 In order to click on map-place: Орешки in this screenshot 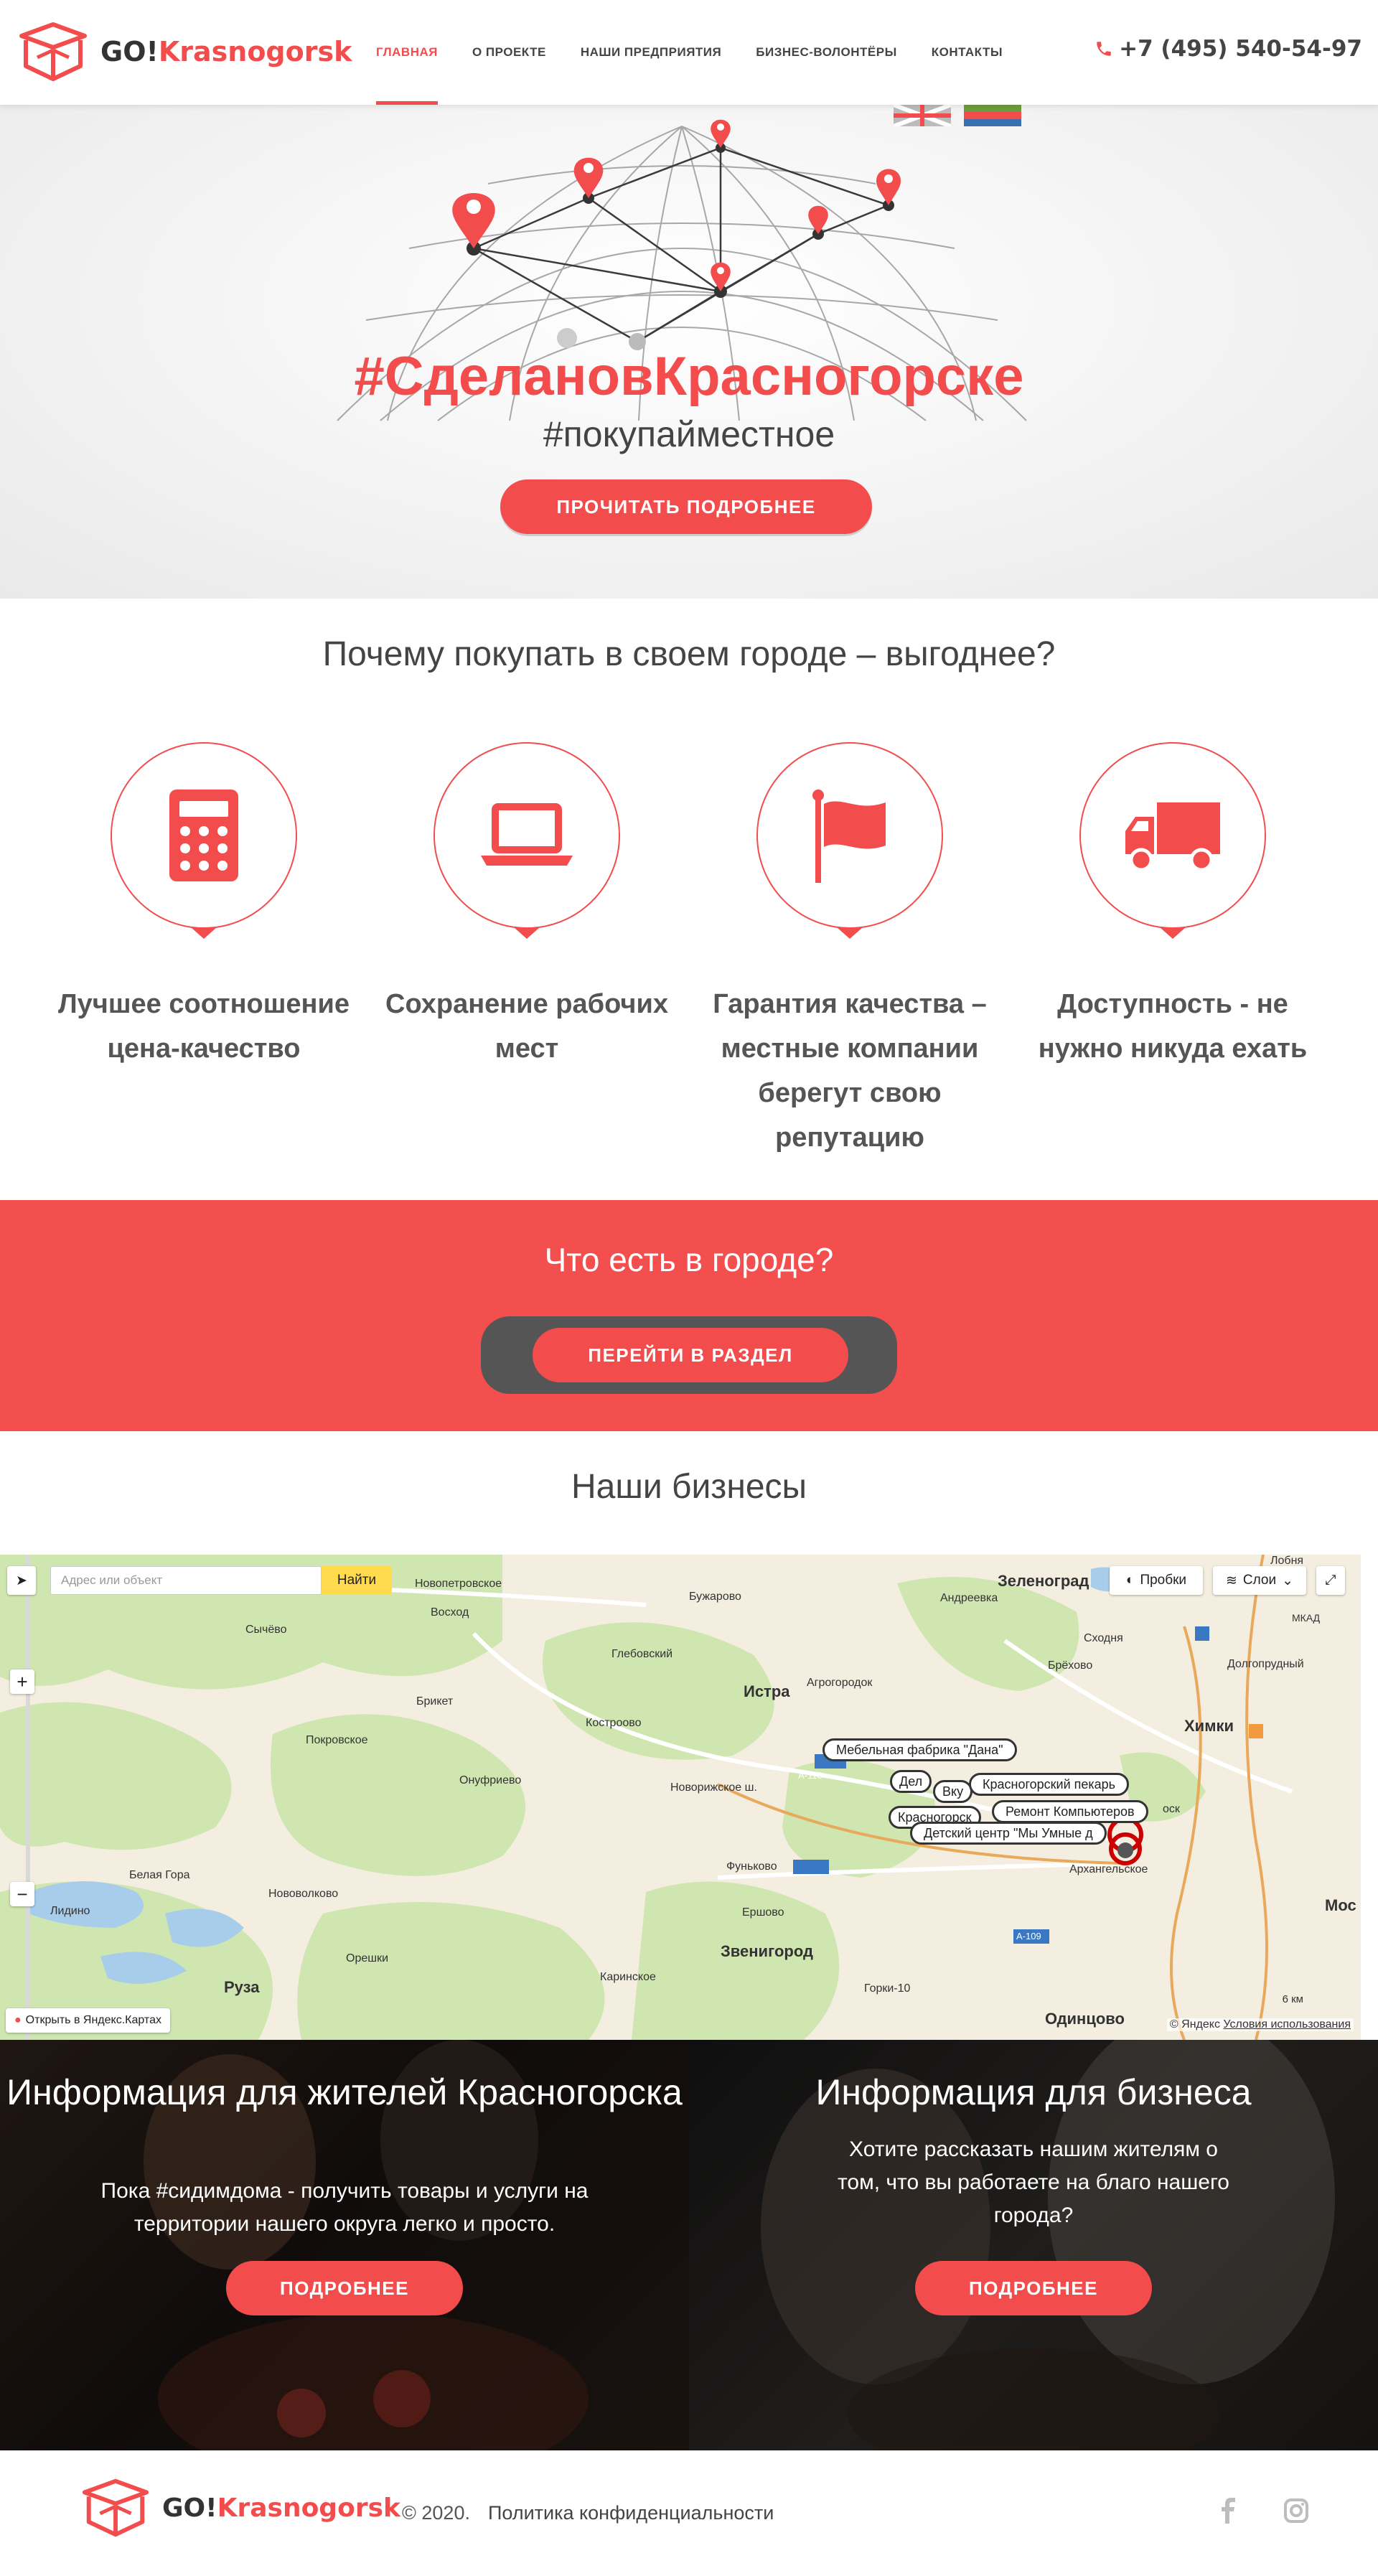, I will do `click(367, 1958)`.